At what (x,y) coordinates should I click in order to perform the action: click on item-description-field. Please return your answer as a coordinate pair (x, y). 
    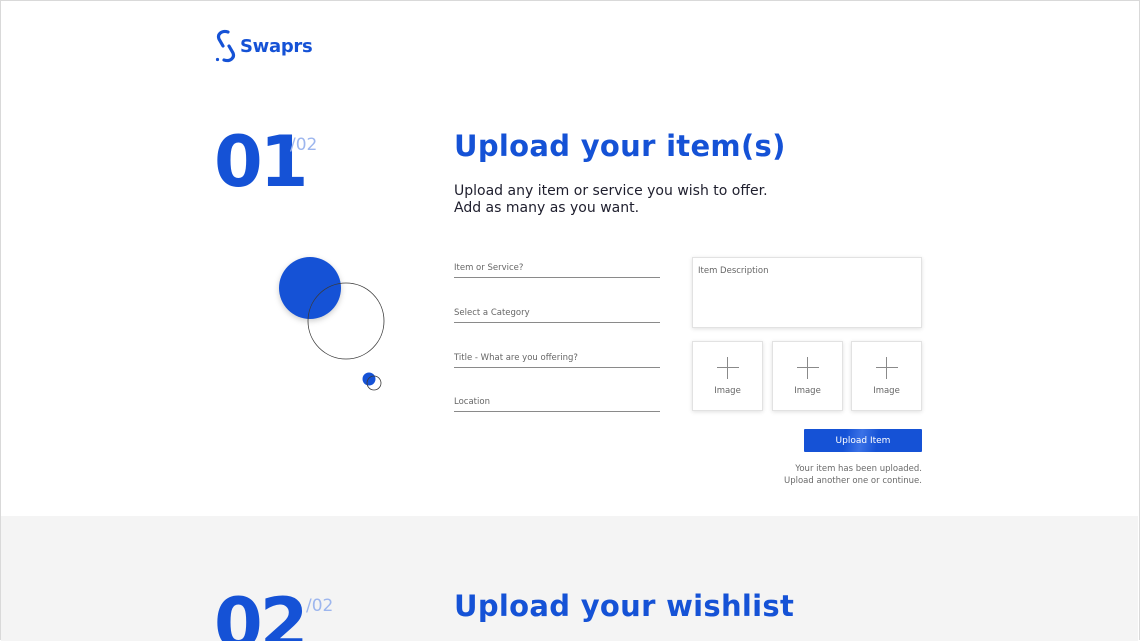
    Looking at the image, I should click on (807, 292).